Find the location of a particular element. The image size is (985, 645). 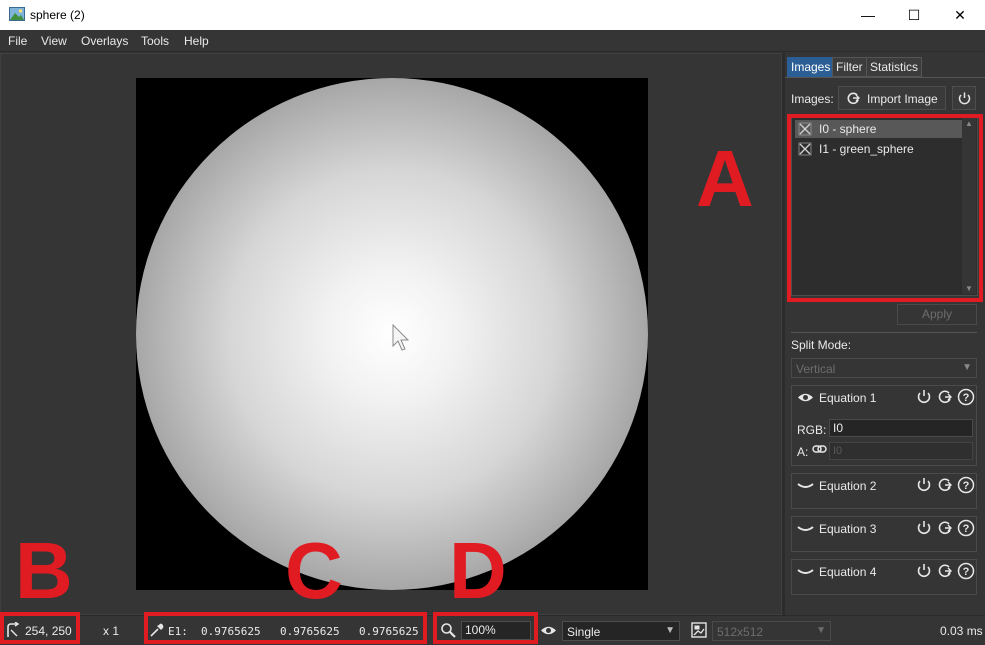

equation-group: Equation 4 ? is located at coordinates (884, 577).